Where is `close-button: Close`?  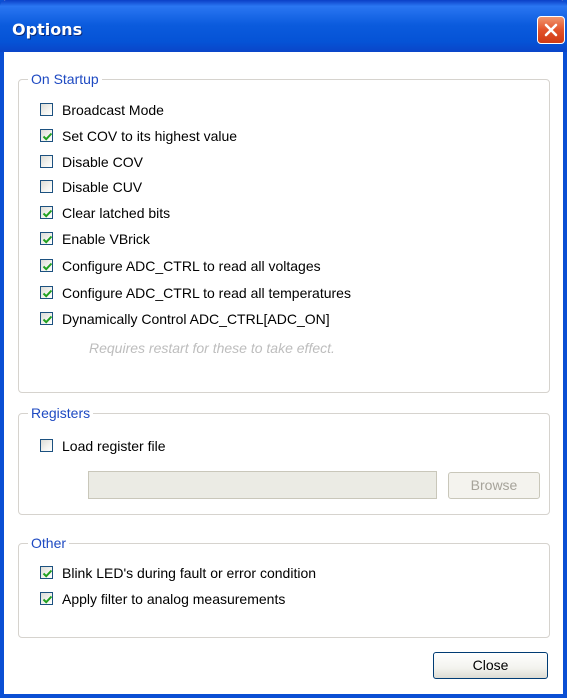
close-button: Close is located at coordinates (490, 665).